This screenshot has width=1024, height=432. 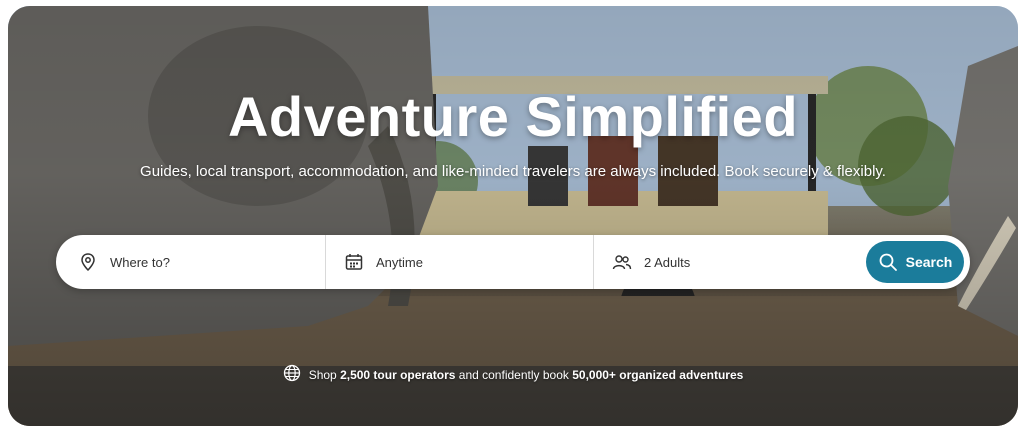 I want to click on destination-placeholder: Where to?, so click(x=140, y=262).